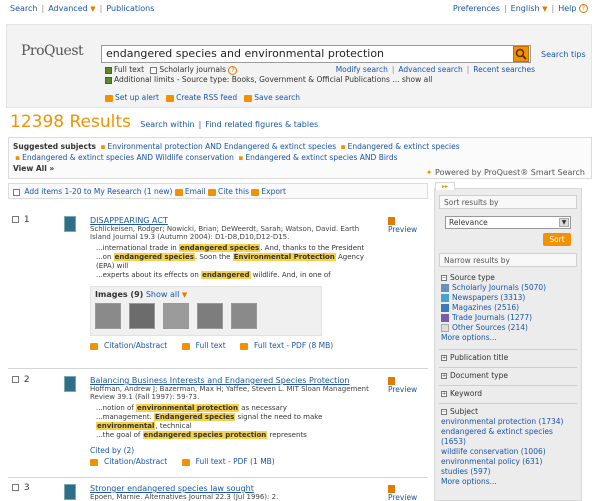  I want to click on full-text-pdf-link: Full text - PDF (8 MB), so click(293, 345).